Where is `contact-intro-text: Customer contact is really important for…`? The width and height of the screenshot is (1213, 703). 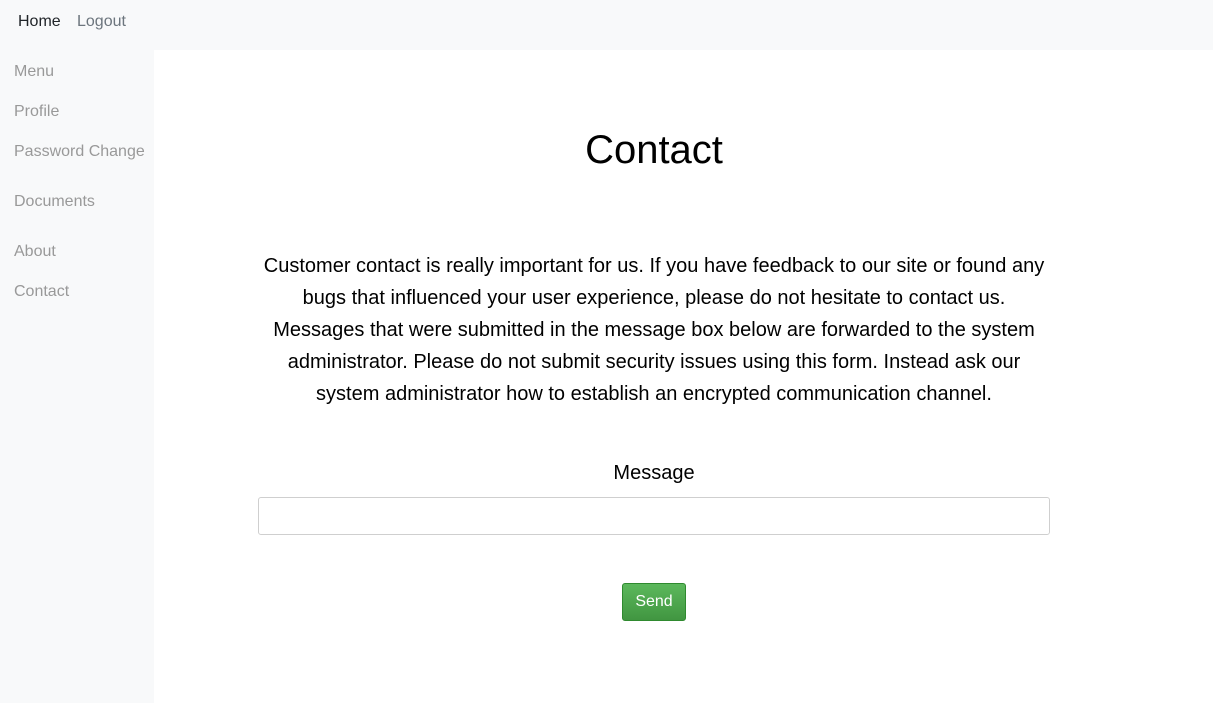 contact-intro-text: Customer contact is really important for… is located at coordinates (654, 330).